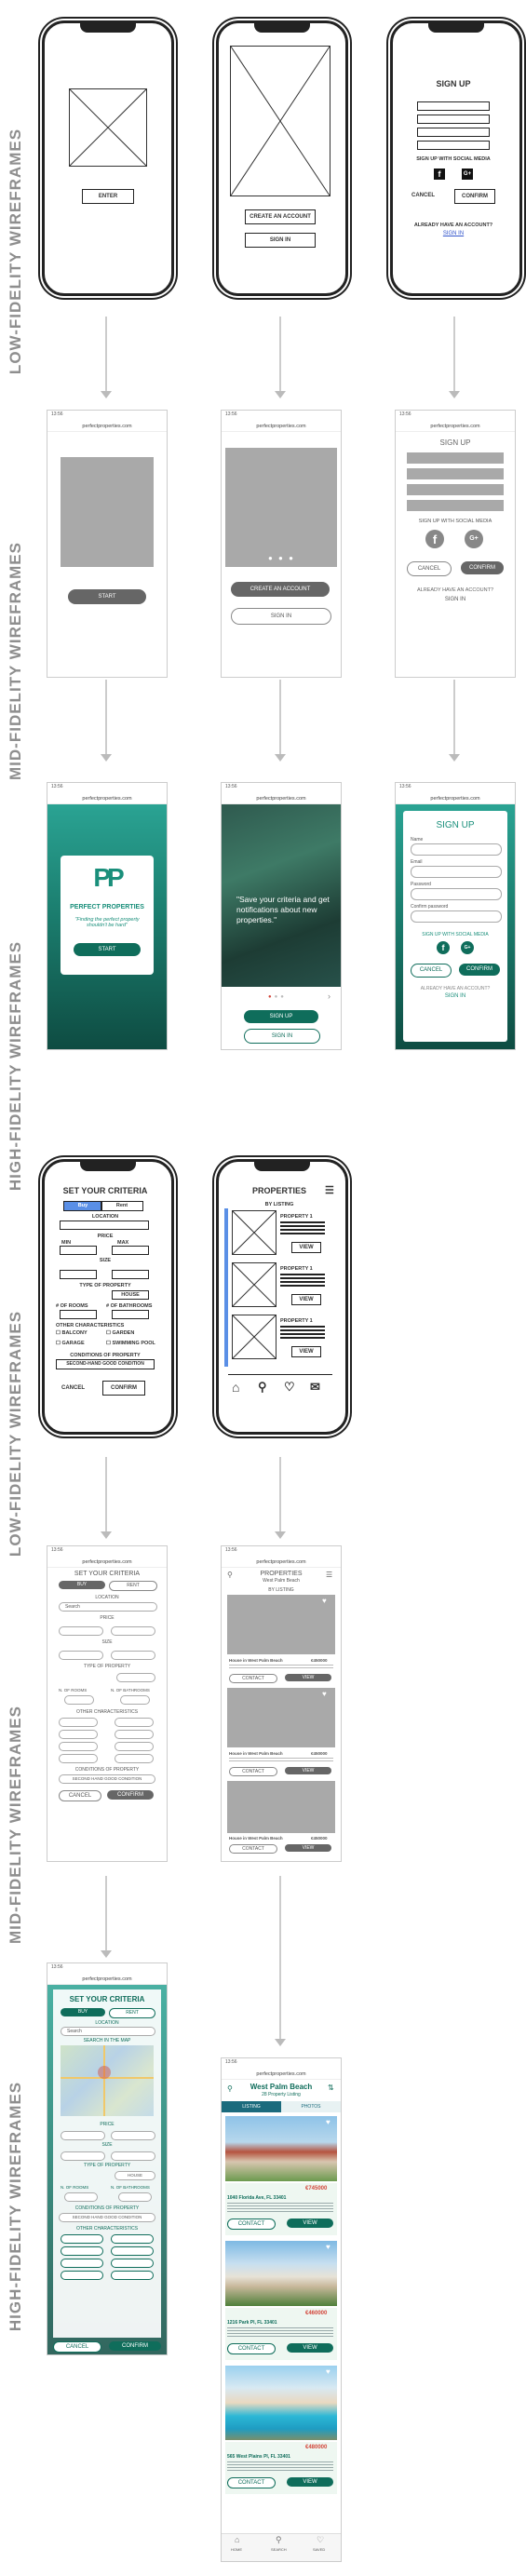  Describe the element at coordinates (120, 1333) in the screenshot. I see `garden-checkbox: ☐ GARDEN` at that location.